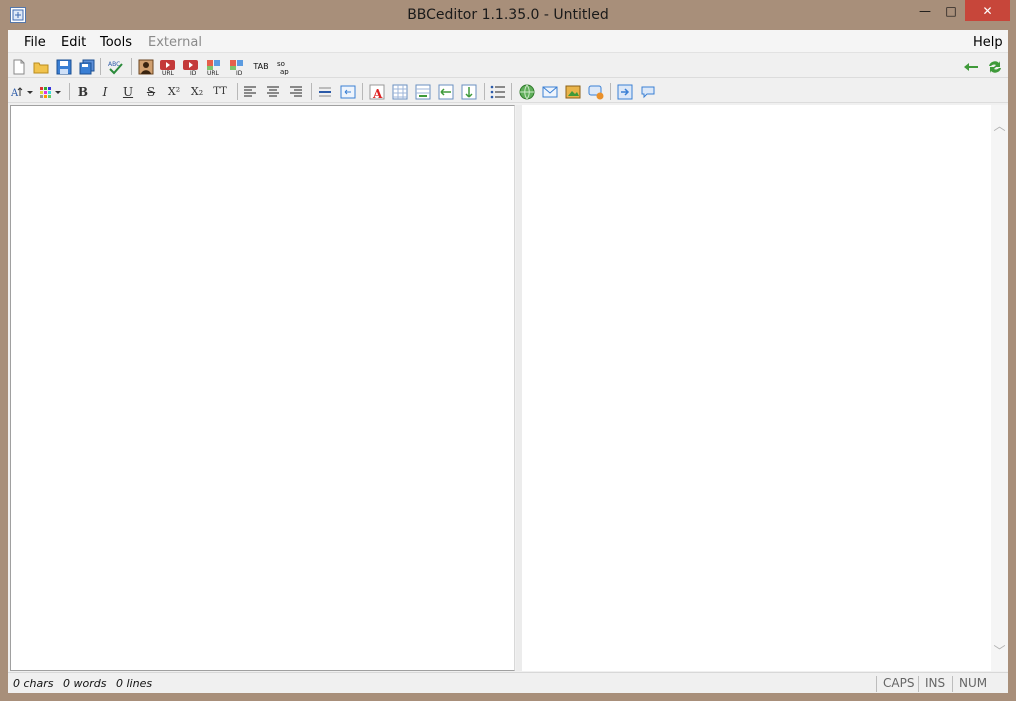  Describe the element at coordinates (423, 91) in the screenshot. I see `table-insert-icon` at that location.